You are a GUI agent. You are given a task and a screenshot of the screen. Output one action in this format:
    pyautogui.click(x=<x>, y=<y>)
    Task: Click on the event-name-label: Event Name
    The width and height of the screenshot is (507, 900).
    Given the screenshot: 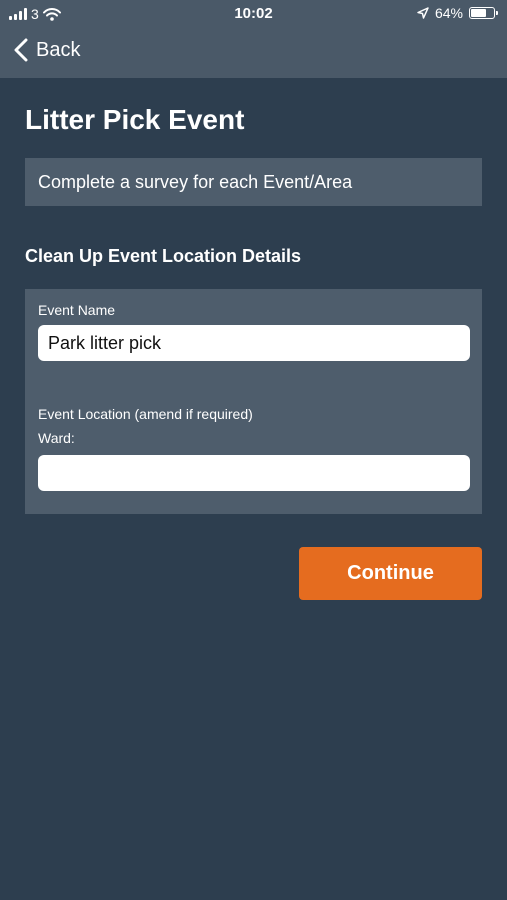 What is the action you would take?
    pyautogui.click(x=77, y=310)
    